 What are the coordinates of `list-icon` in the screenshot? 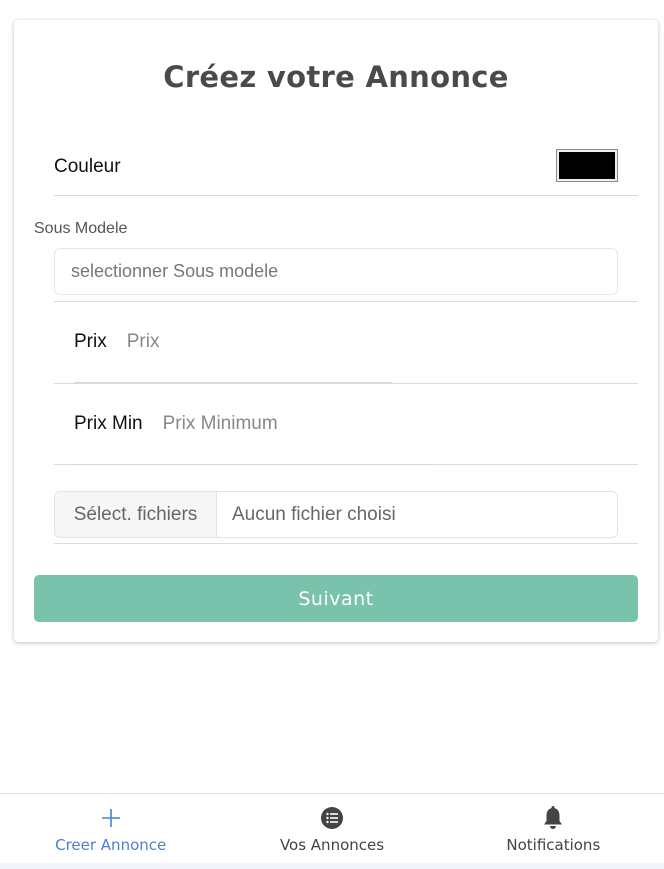 It's located at (332, 818).